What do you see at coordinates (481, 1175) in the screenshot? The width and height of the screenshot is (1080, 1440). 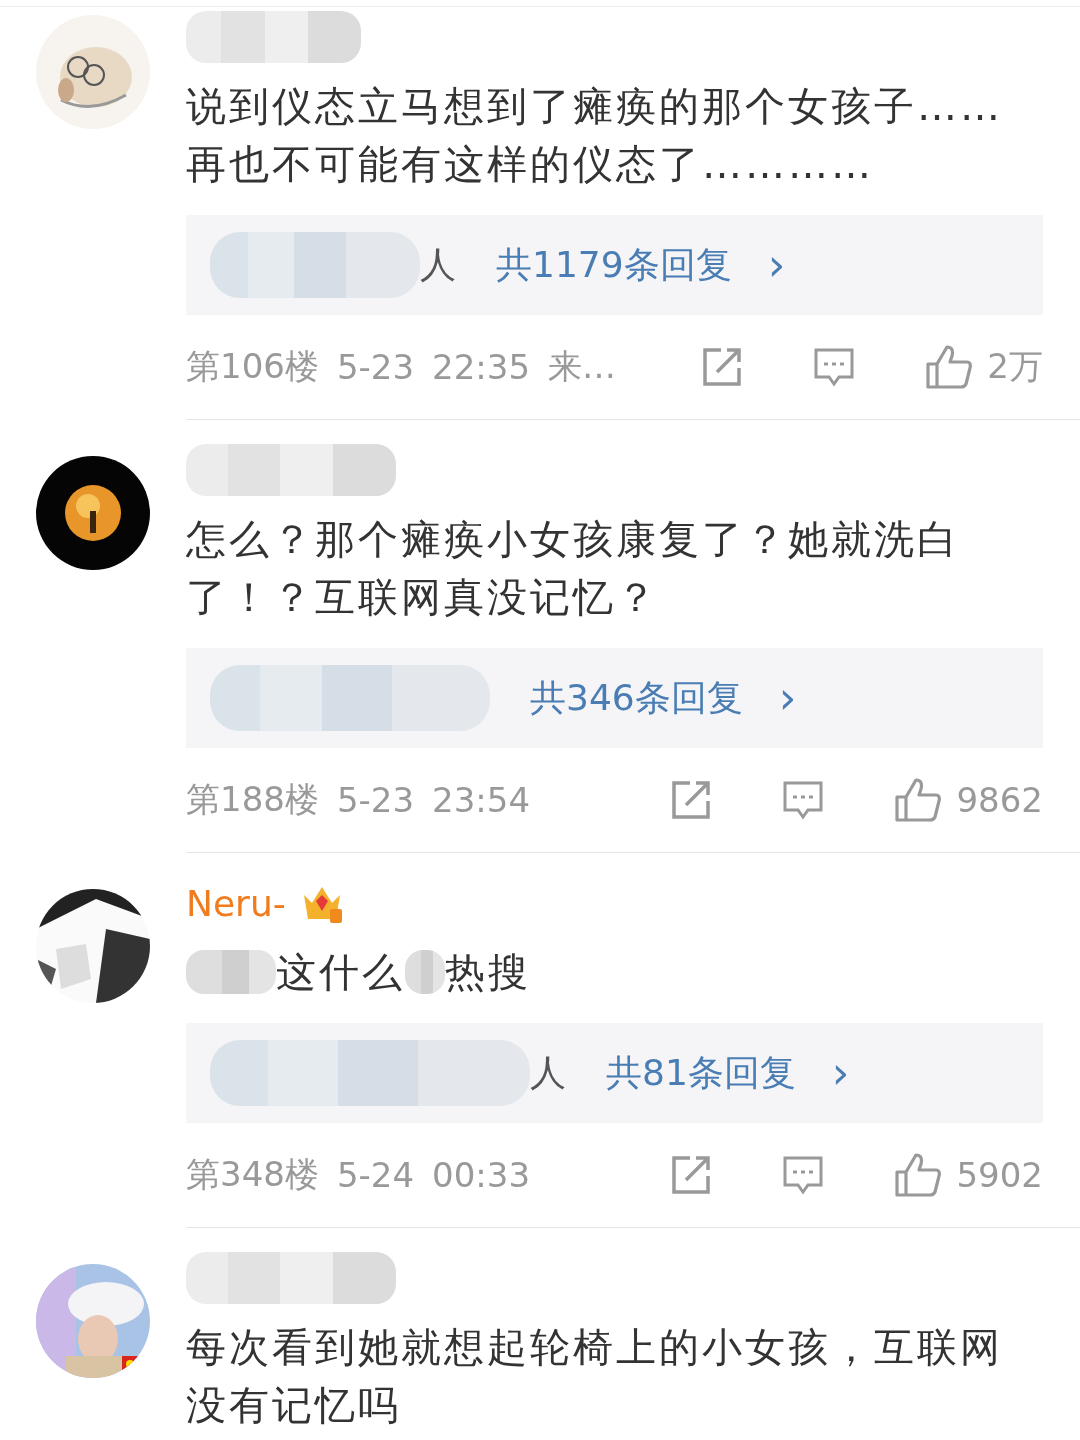 I see `comment-time: 00:33` at bounding box center [481, 1175].